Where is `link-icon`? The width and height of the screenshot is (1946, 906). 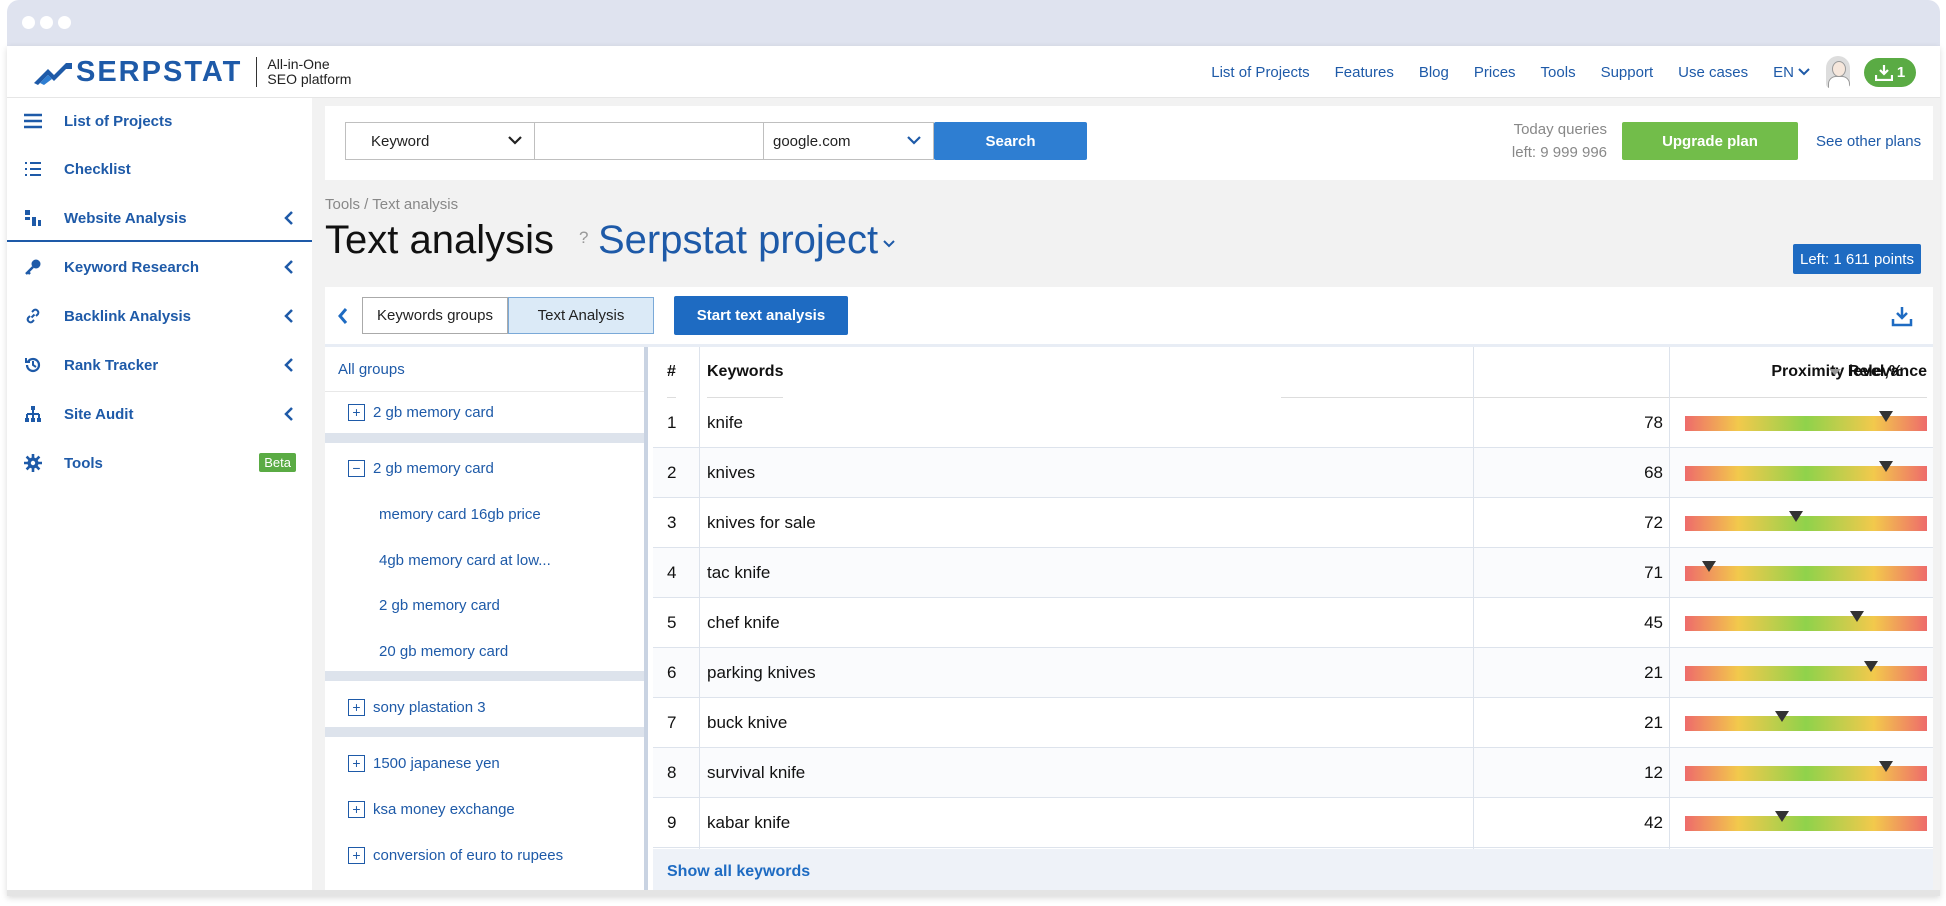 link-icon is located at coordinates (33, 316).